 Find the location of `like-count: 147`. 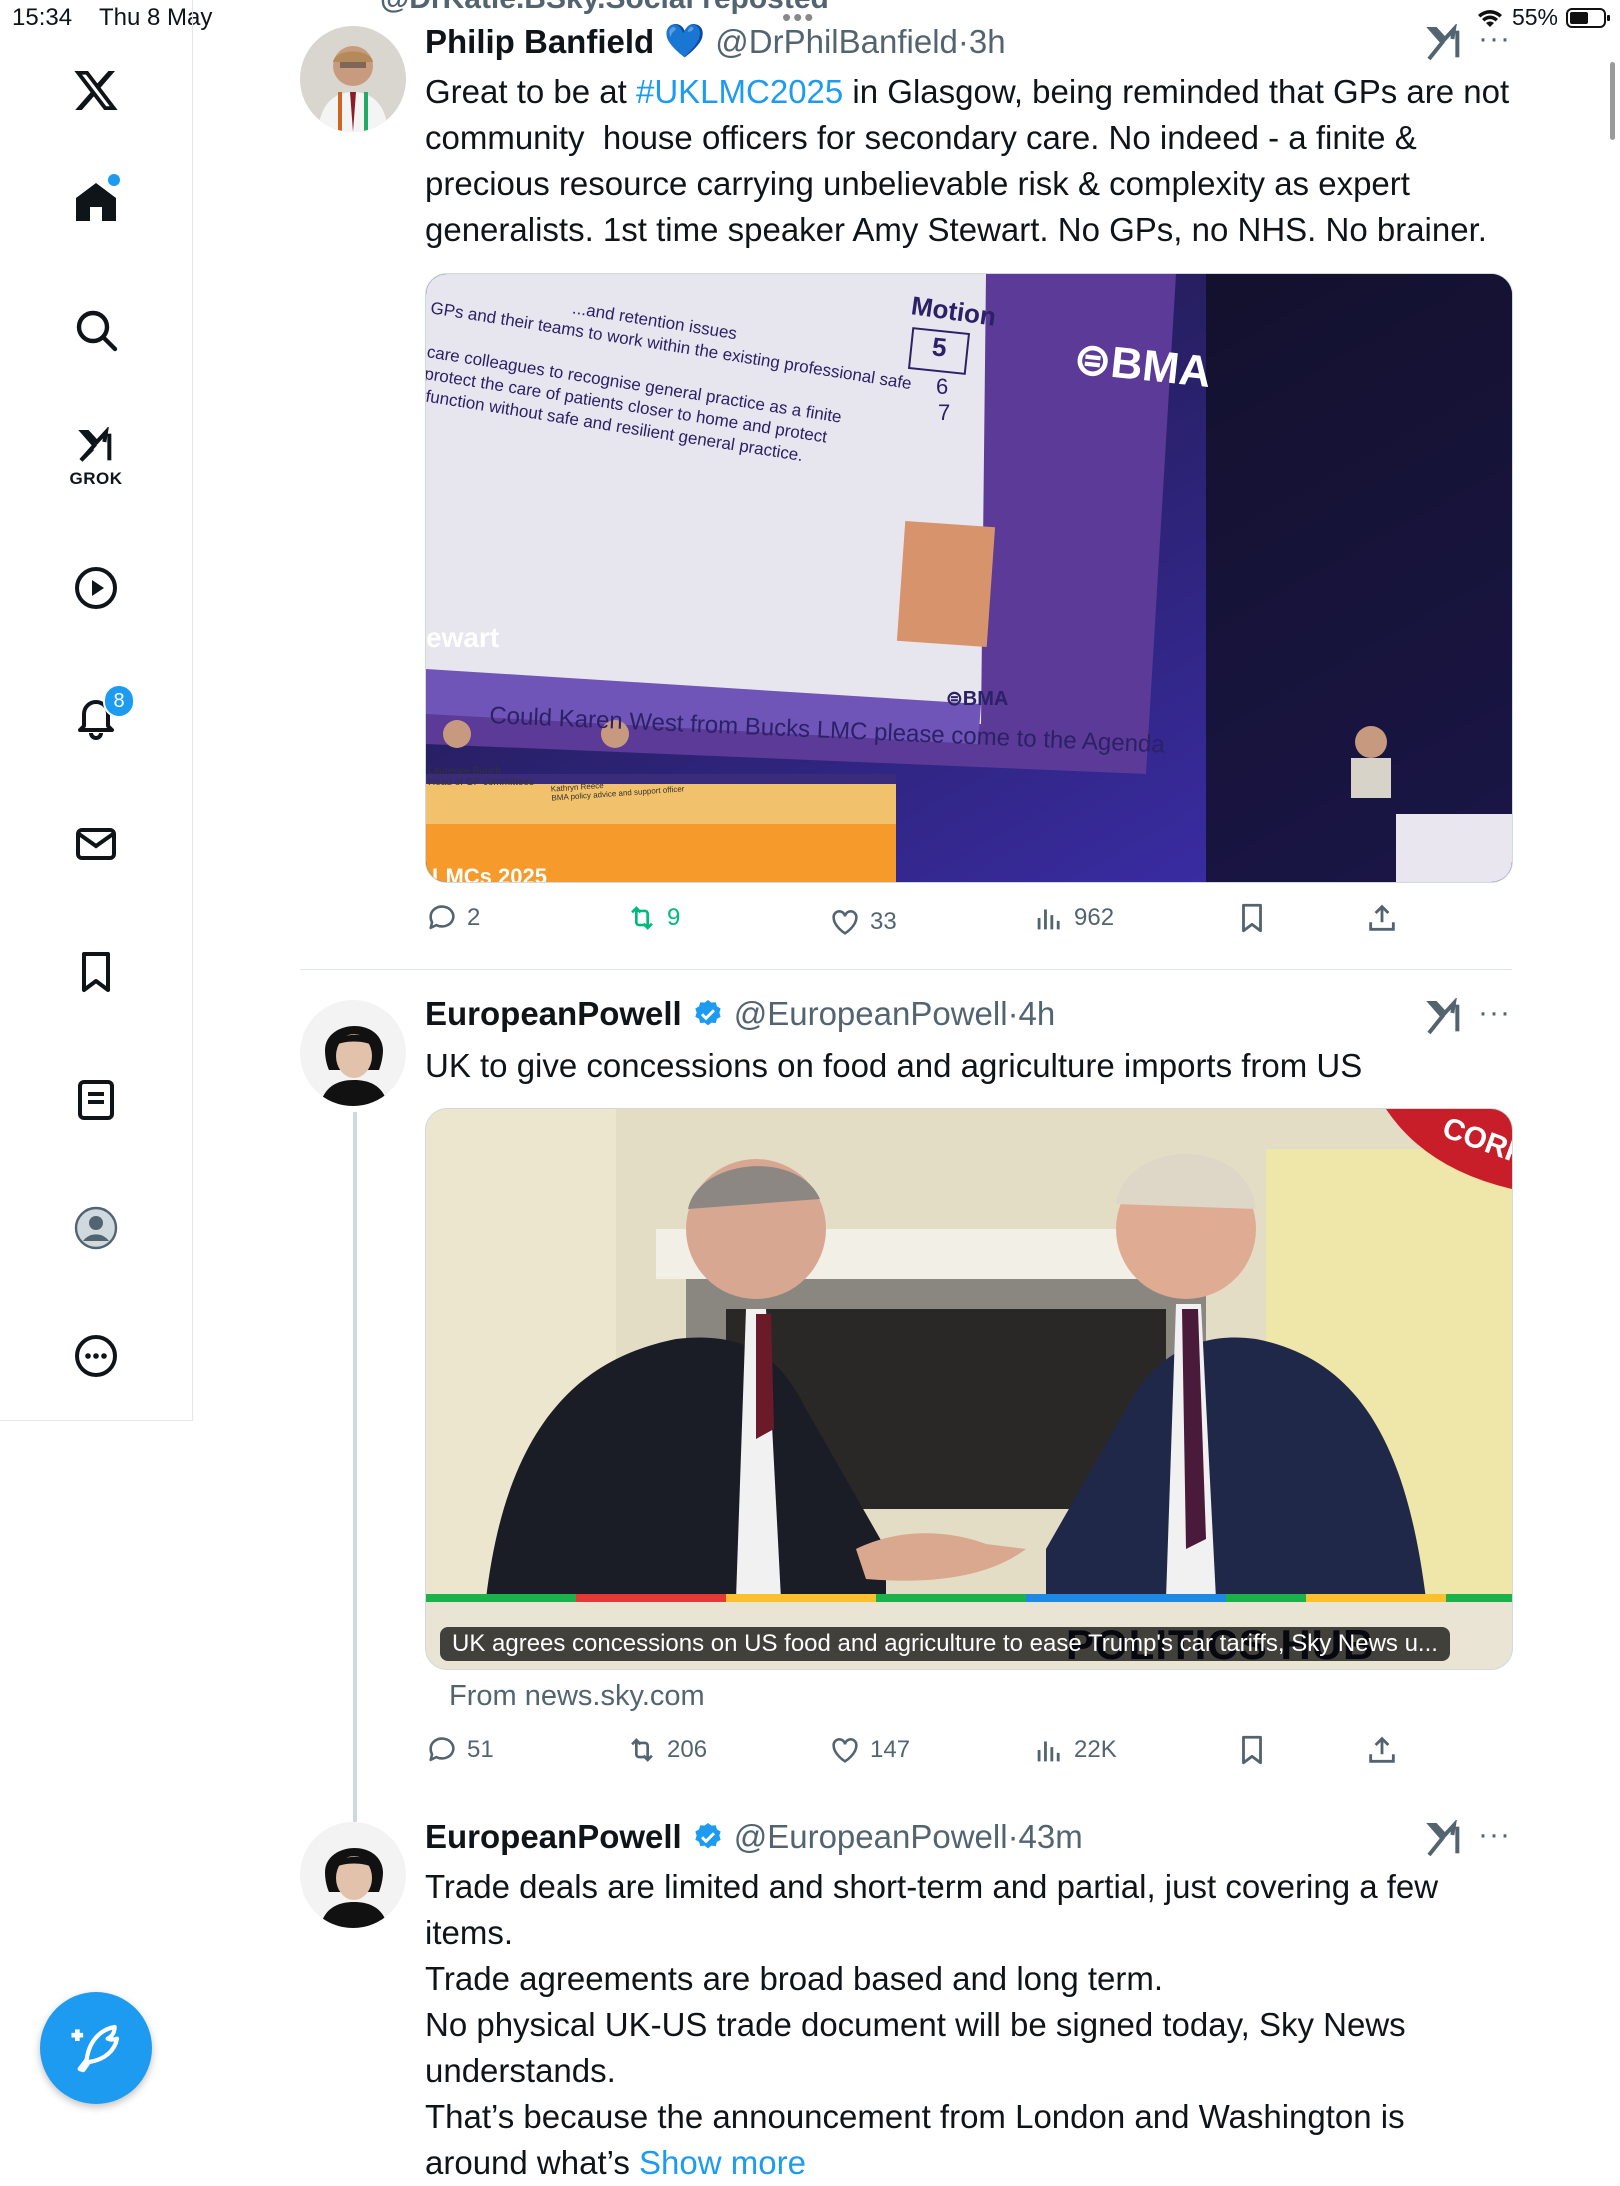

like-count: 147 is located at coordinates (890, 1749).